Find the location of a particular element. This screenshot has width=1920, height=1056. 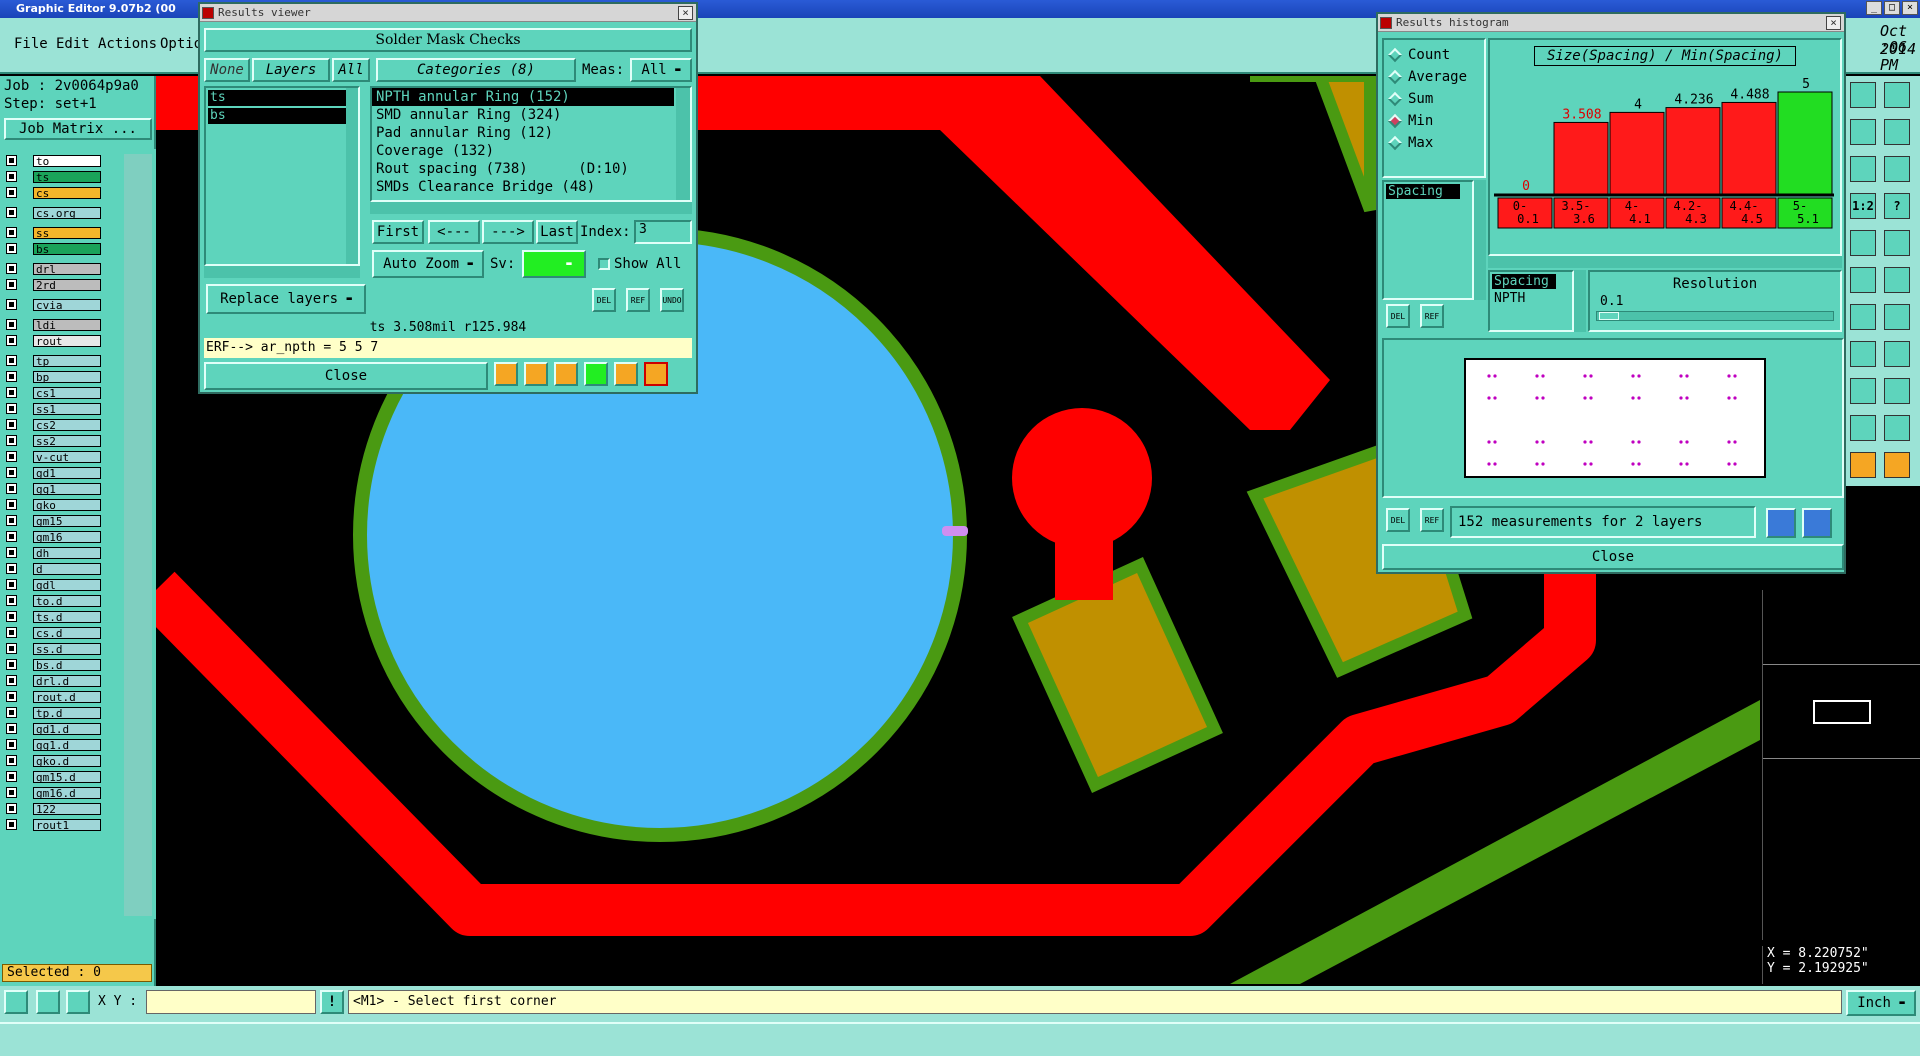

histogram-icon is located at coordinates (656, 374).